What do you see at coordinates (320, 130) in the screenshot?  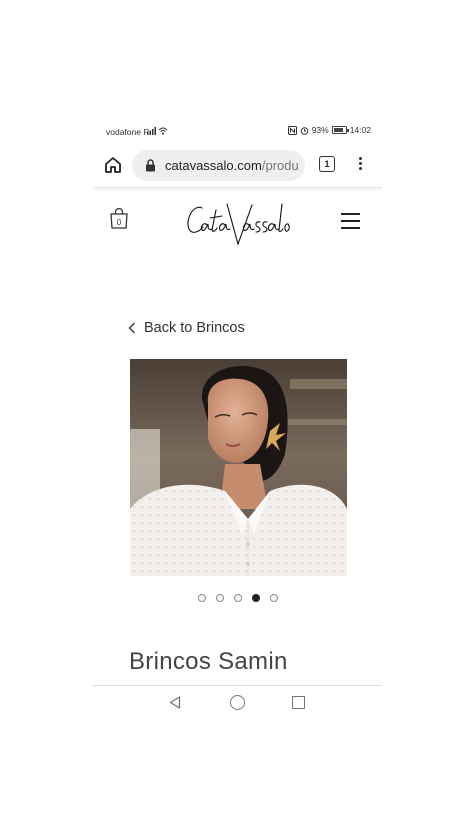 I see `battery-percent: 93%` at bounding box center [320, 130].